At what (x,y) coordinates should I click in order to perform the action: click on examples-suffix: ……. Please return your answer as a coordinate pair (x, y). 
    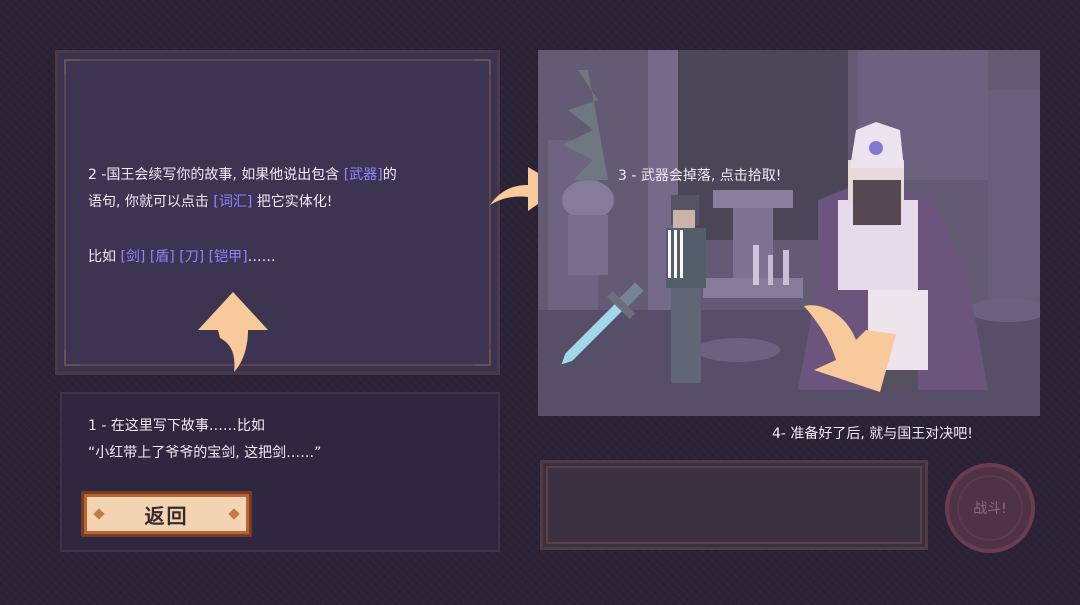
    Looking at the image, I should click on (261, 257).